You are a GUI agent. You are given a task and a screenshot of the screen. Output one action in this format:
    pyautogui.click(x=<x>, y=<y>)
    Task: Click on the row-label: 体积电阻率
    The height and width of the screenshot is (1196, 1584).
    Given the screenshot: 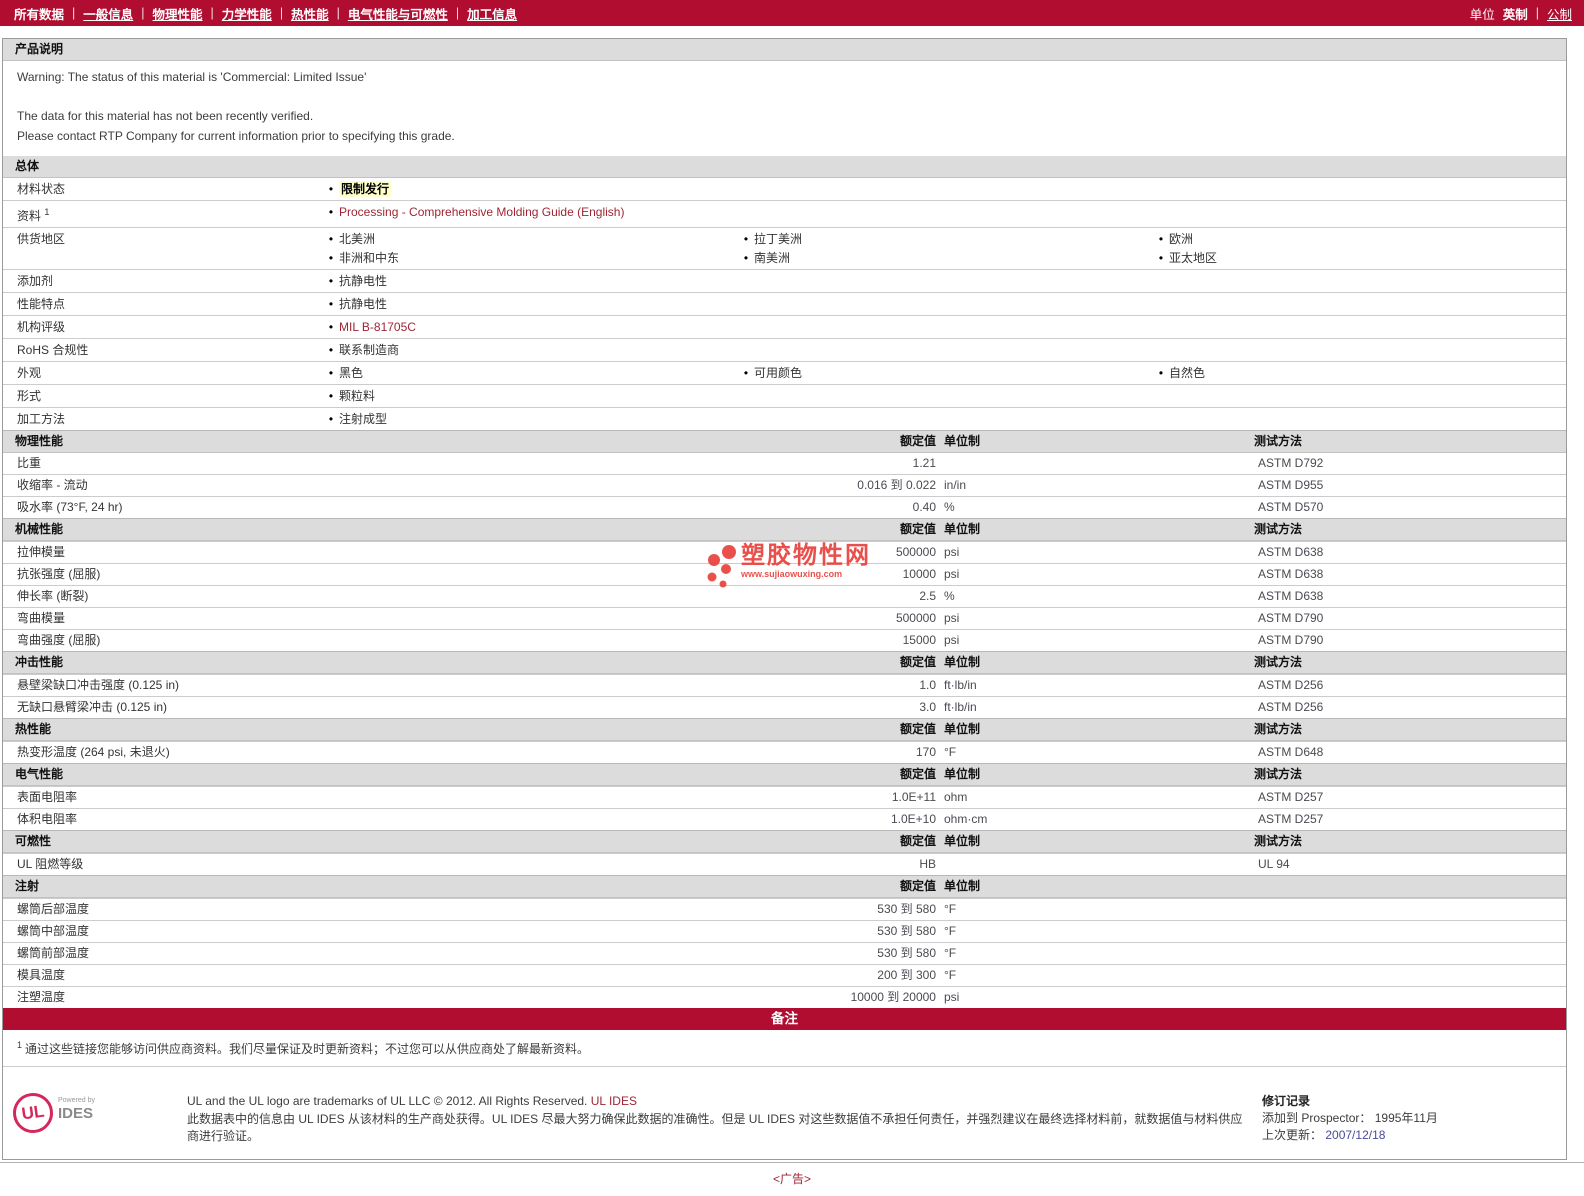 What is the action you would take?
    pyautogui.click(x=47, y=819)
    